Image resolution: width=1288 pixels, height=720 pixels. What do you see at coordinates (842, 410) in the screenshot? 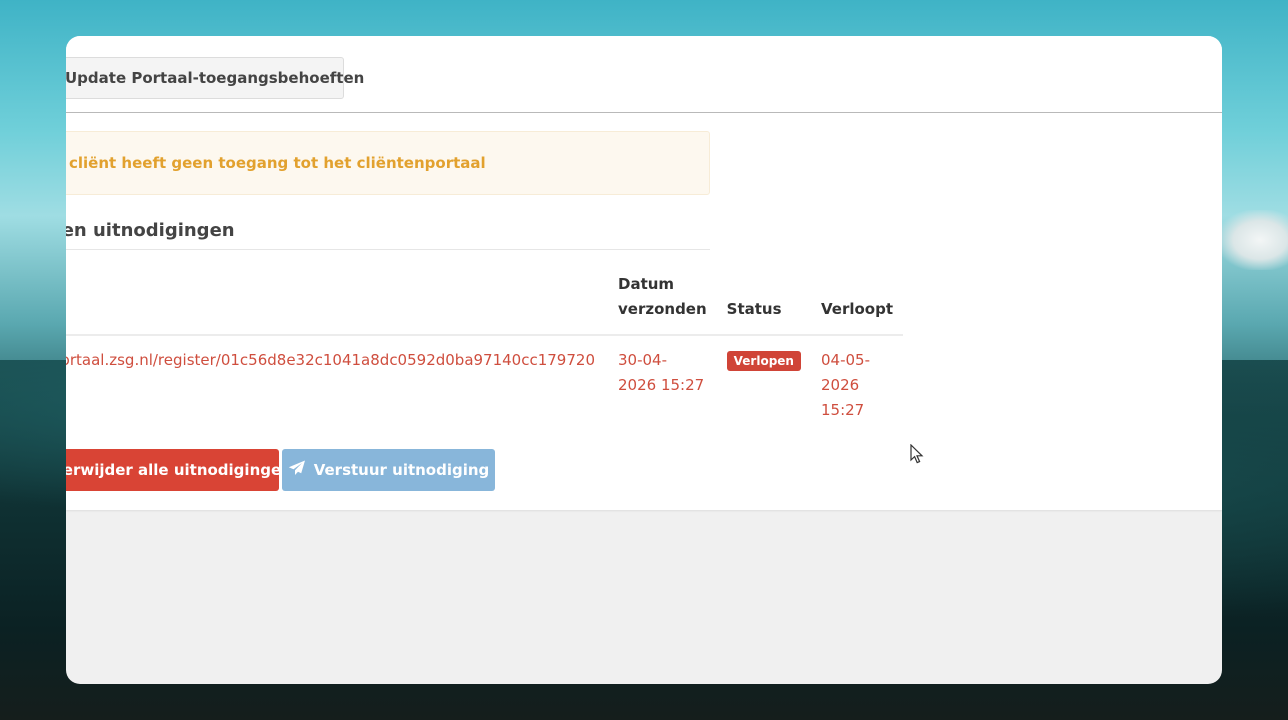
I see `expires-line3: 15:27` at bounding box center [842, 410].